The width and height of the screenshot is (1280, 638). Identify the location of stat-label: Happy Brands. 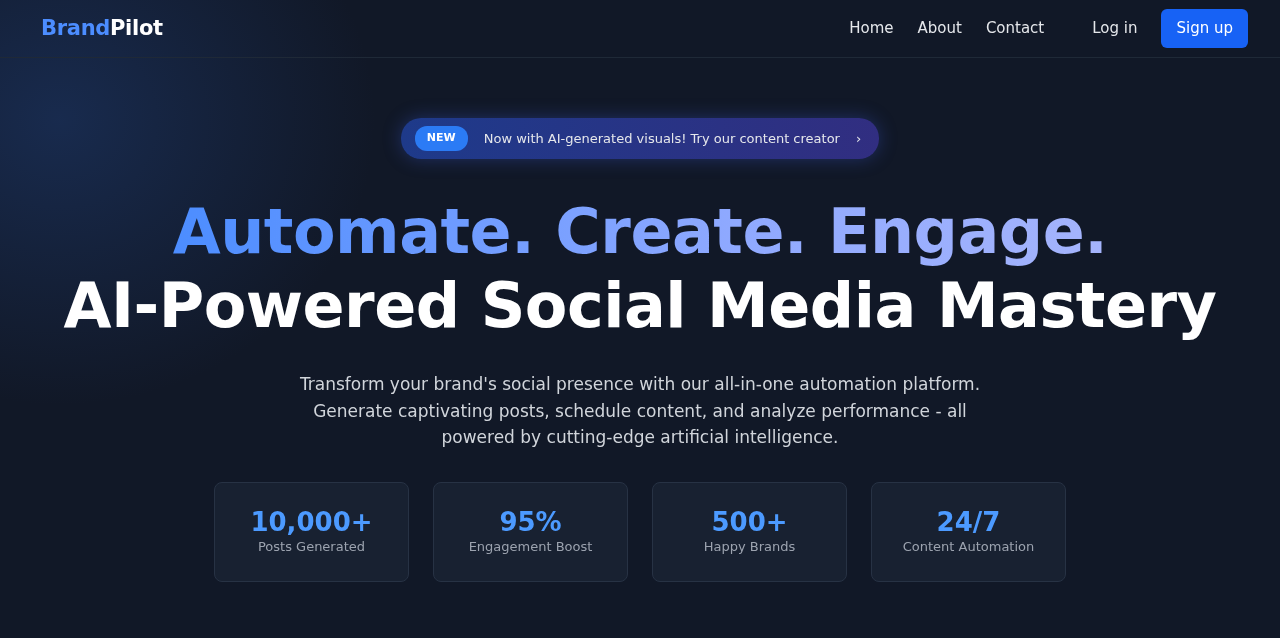
(749, 546).